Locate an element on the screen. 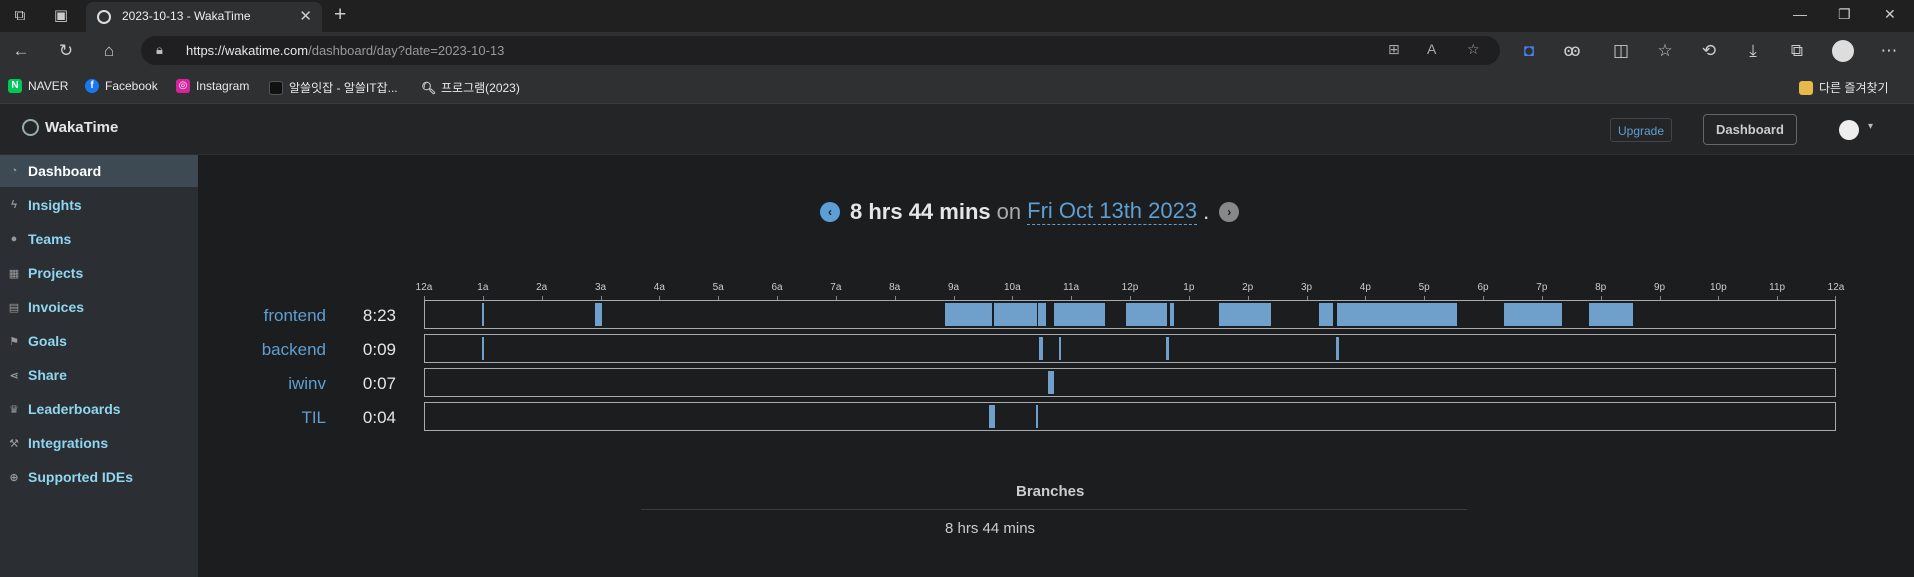 This screenshot has height=577, width=1914. divider is located at coordinates (1054, 509).